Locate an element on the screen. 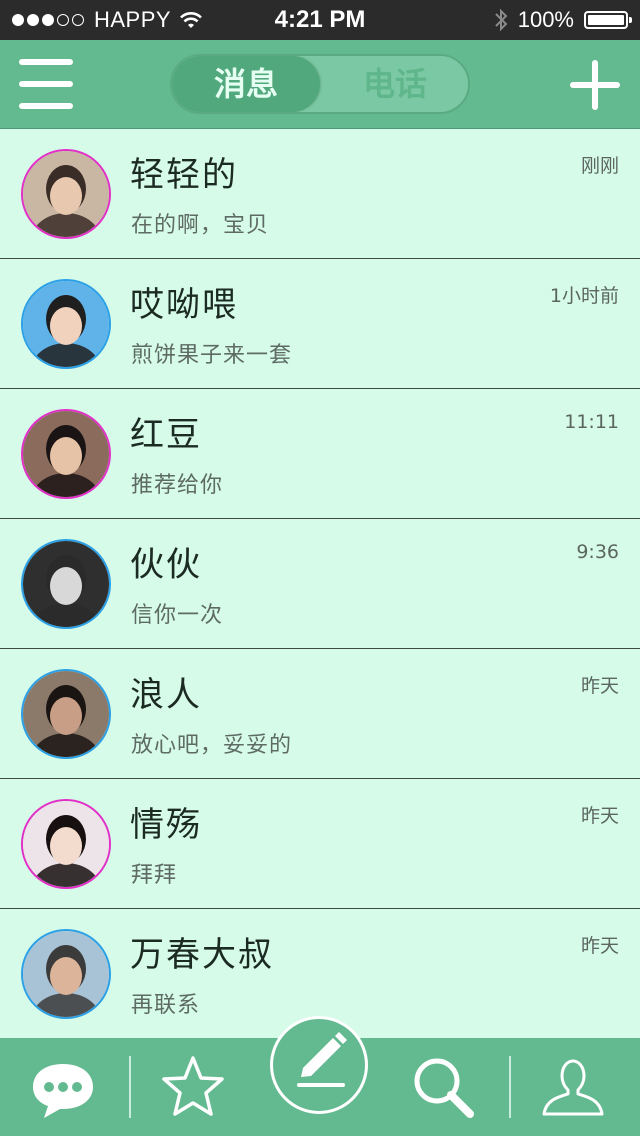 The width and height of the screenshot is (640, 1136). conversation-row: 伙伙 信你一次 9:36 is located at coordinates (320, 584).